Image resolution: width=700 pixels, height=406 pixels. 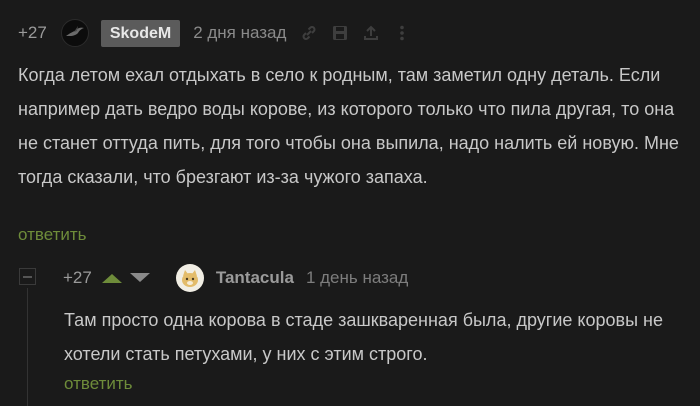 I want to click on reply-button: ответить, so click(x=52, y=235).